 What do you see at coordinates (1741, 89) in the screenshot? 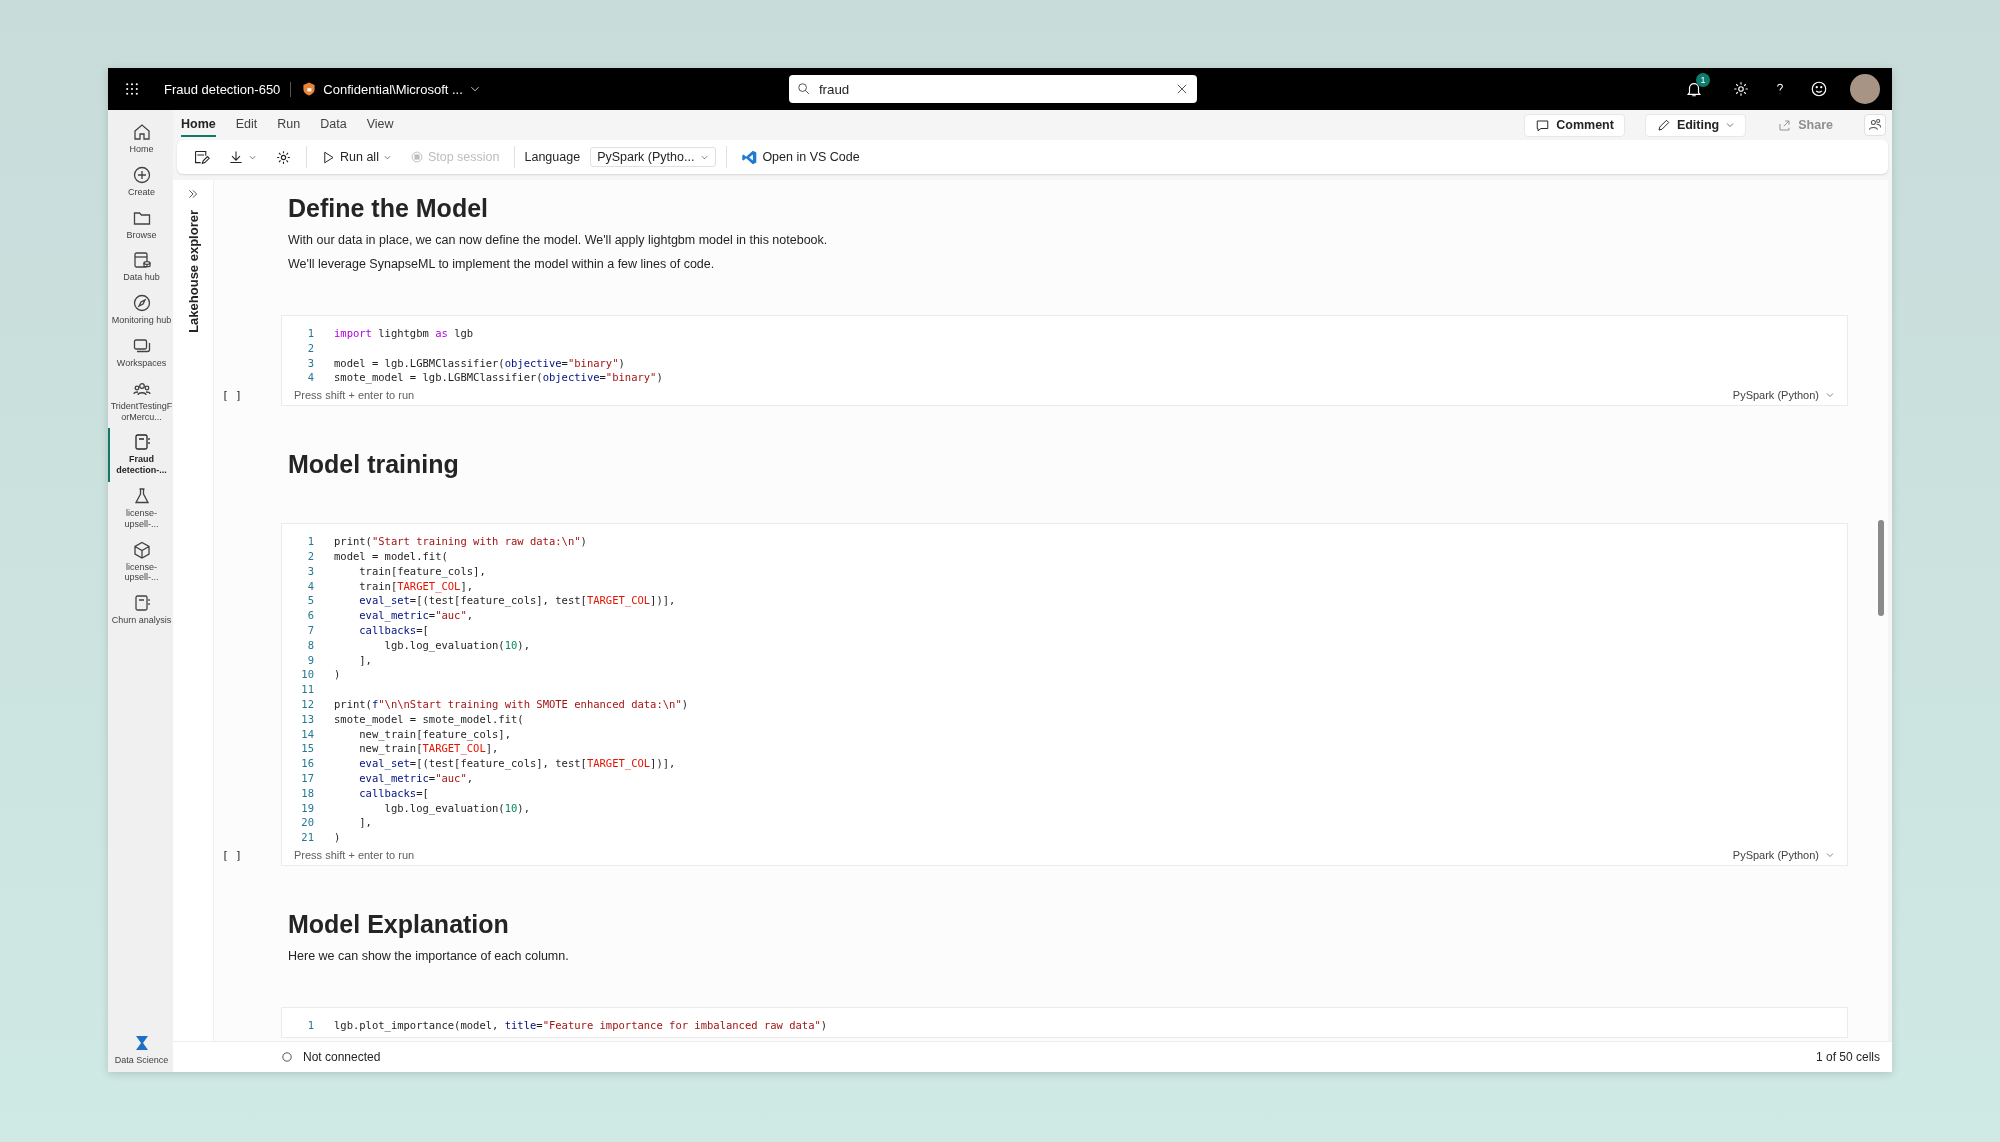
I see `settings-icon` at bounding box center [1741, 89].